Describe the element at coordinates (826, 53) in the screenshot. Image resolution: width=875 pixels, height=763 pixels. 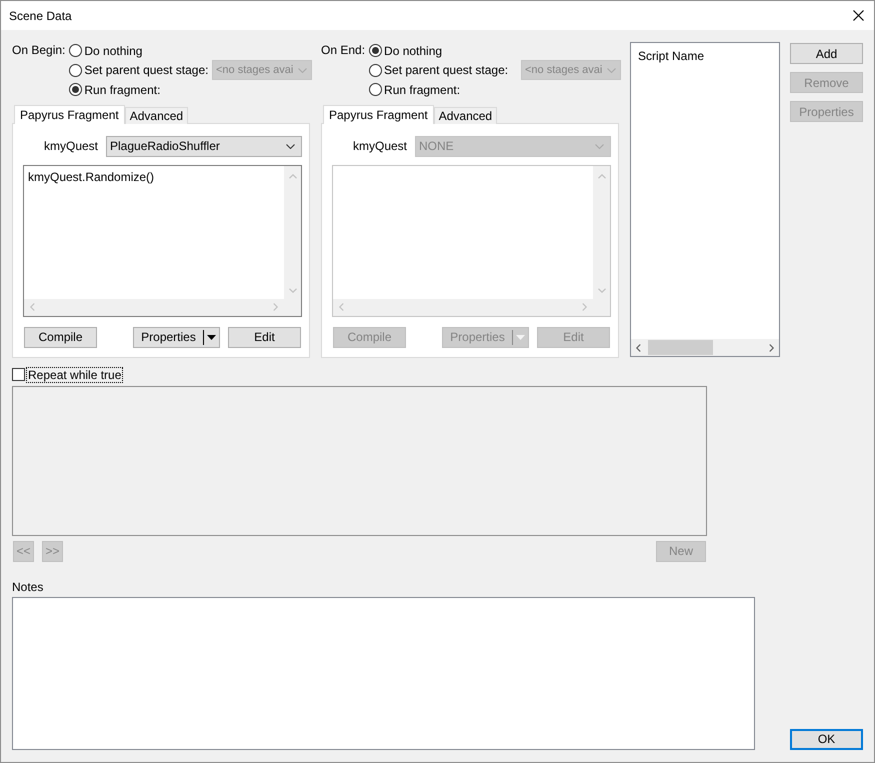
I see `script-button: Add` at that location.